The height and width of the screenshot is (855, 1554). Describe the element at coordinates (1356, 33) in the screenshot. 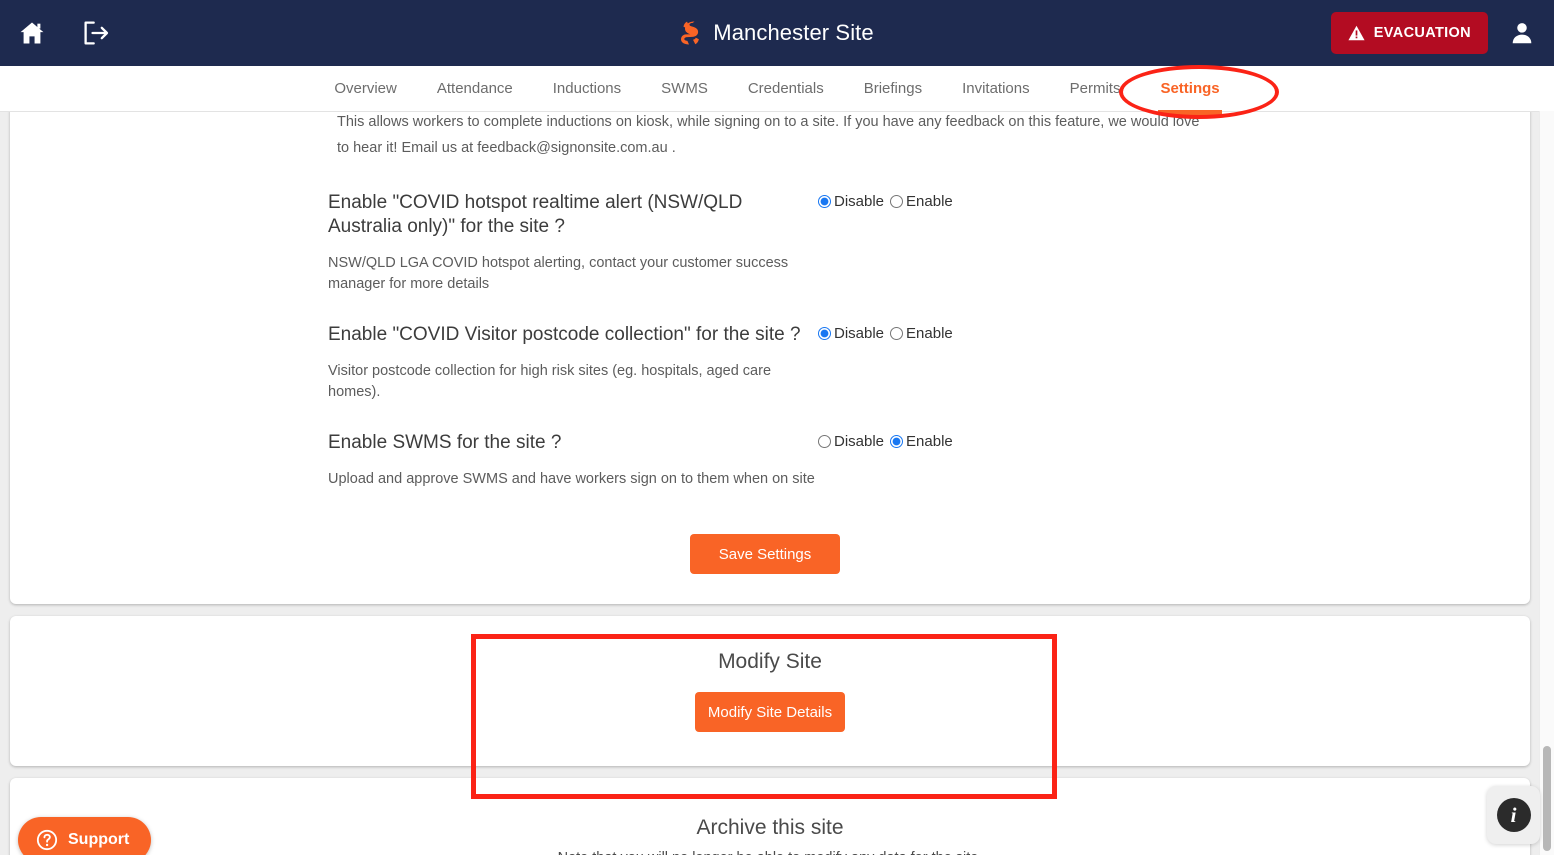

I see `warning-triangle-icon` at that location.